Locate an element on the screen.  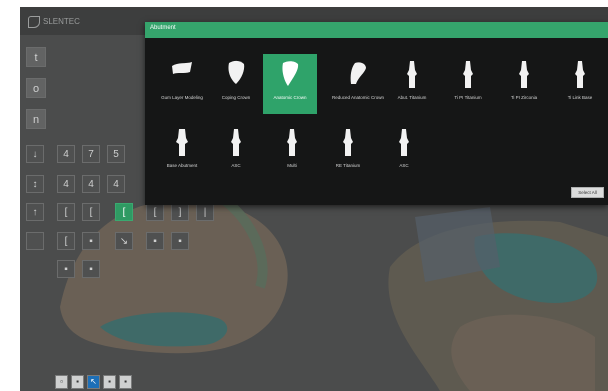
row3-cell-1: [ is located at coordinates (66, 212).